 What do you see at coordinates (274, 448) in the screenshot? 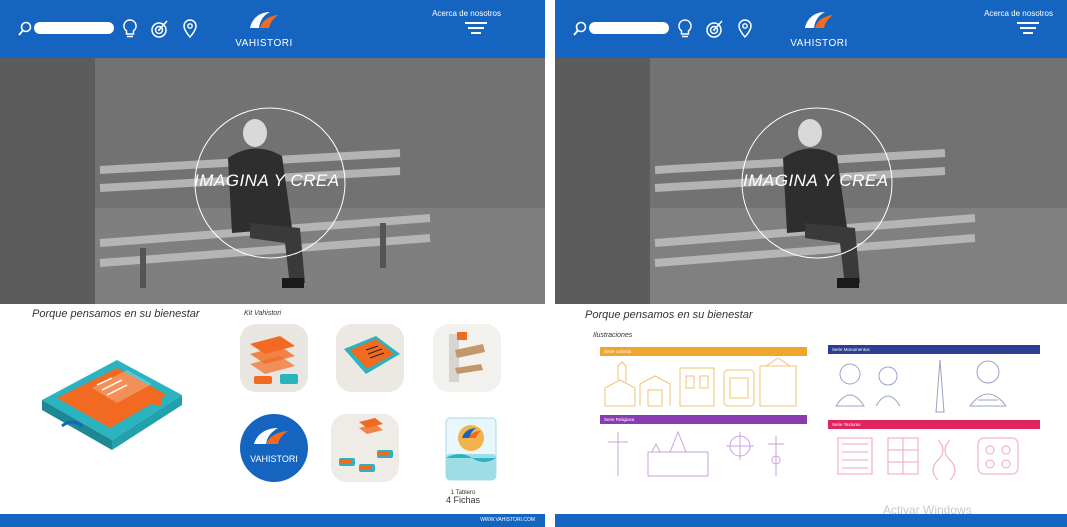
I see `kit-tile-logo: VAHISTORI` at bounding box center [274, 448].